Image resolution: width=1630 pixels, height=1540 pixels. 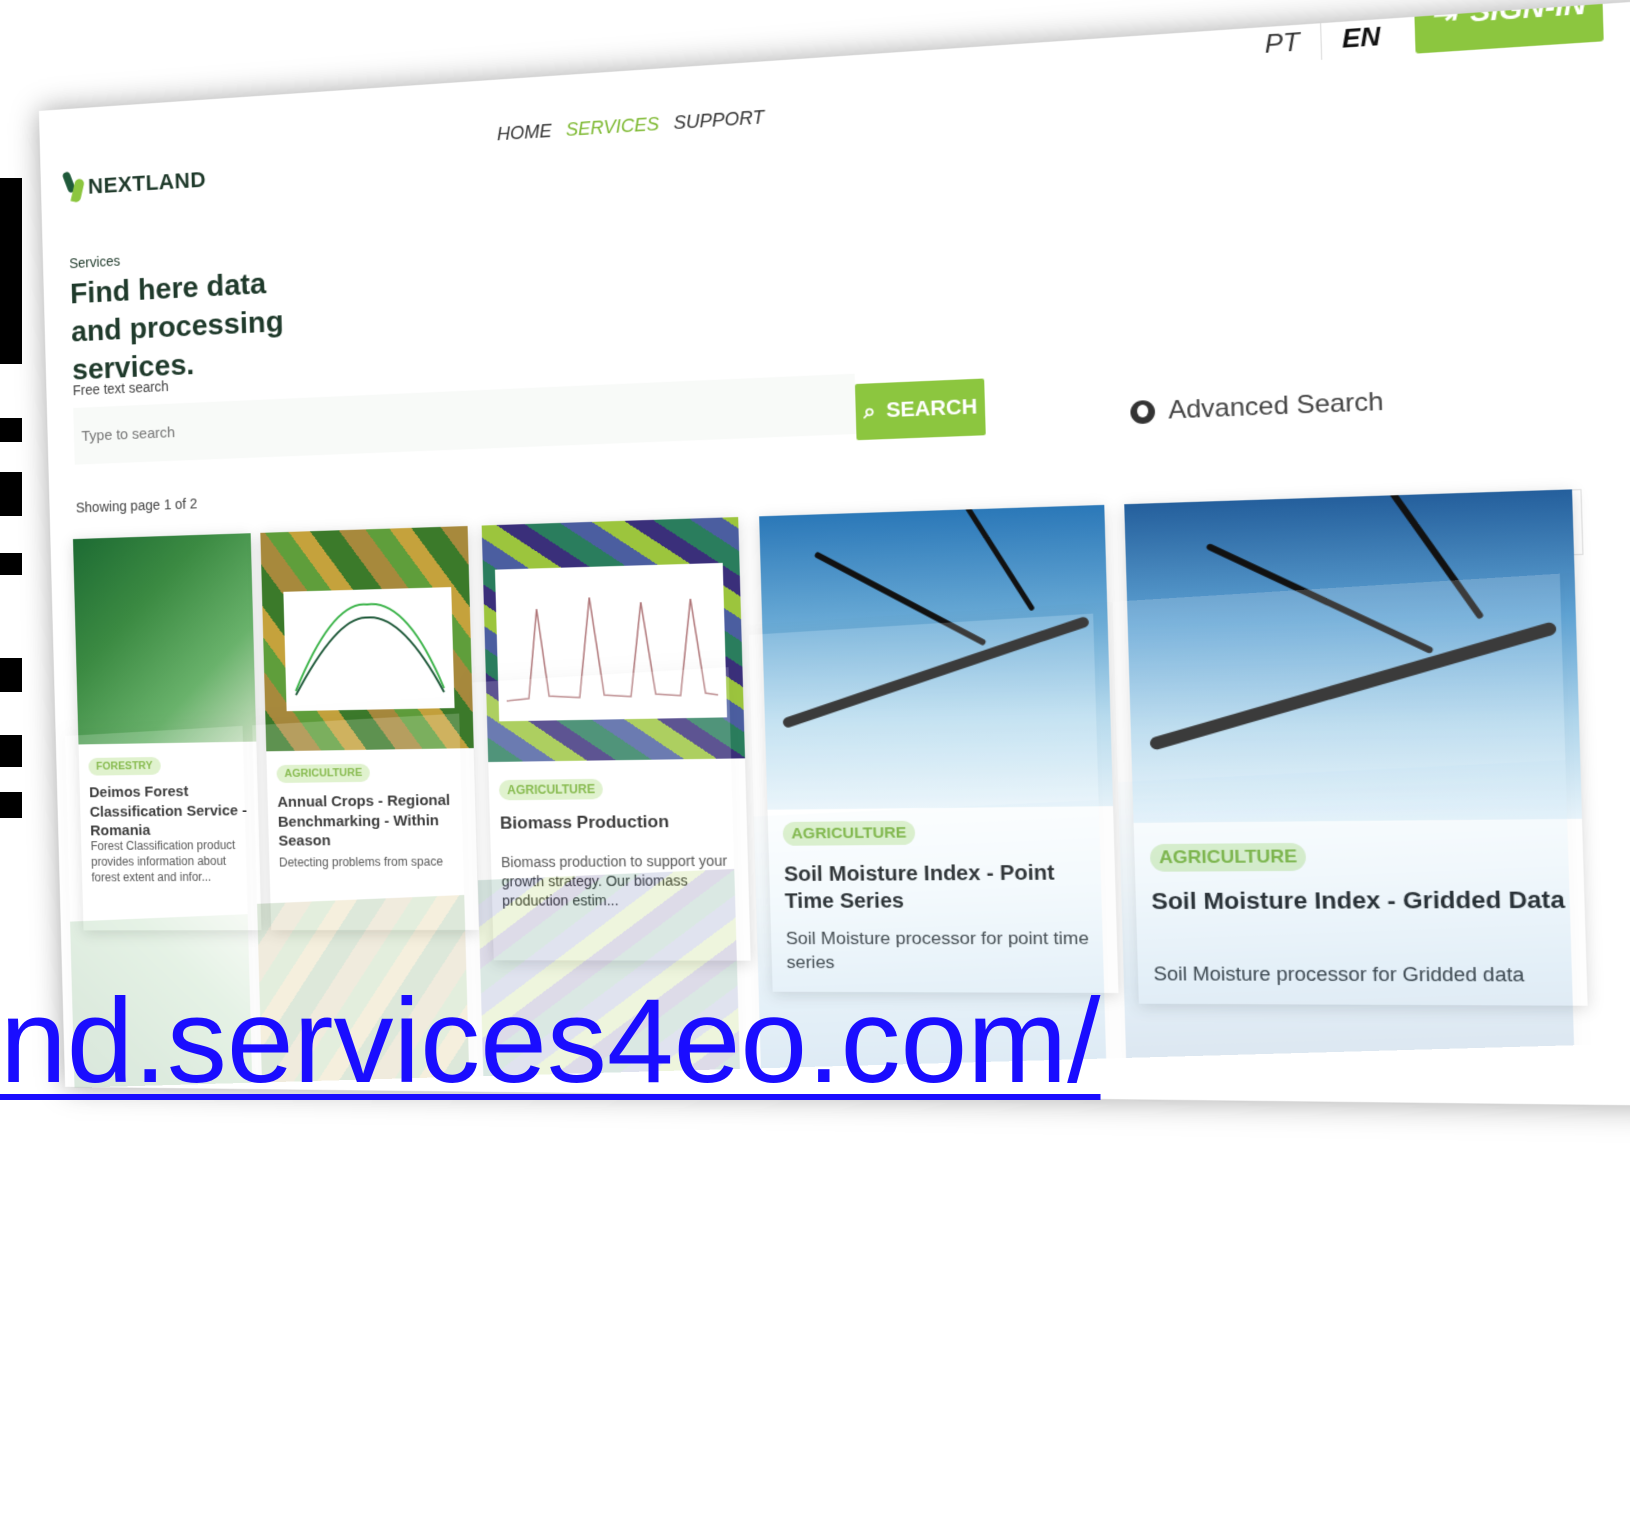 What do you see at coordinates (1358, 900) in the screenshot?
I see `card-title: Soil Moisture Index - Gridded Data` at bounding box center [1358, 900].